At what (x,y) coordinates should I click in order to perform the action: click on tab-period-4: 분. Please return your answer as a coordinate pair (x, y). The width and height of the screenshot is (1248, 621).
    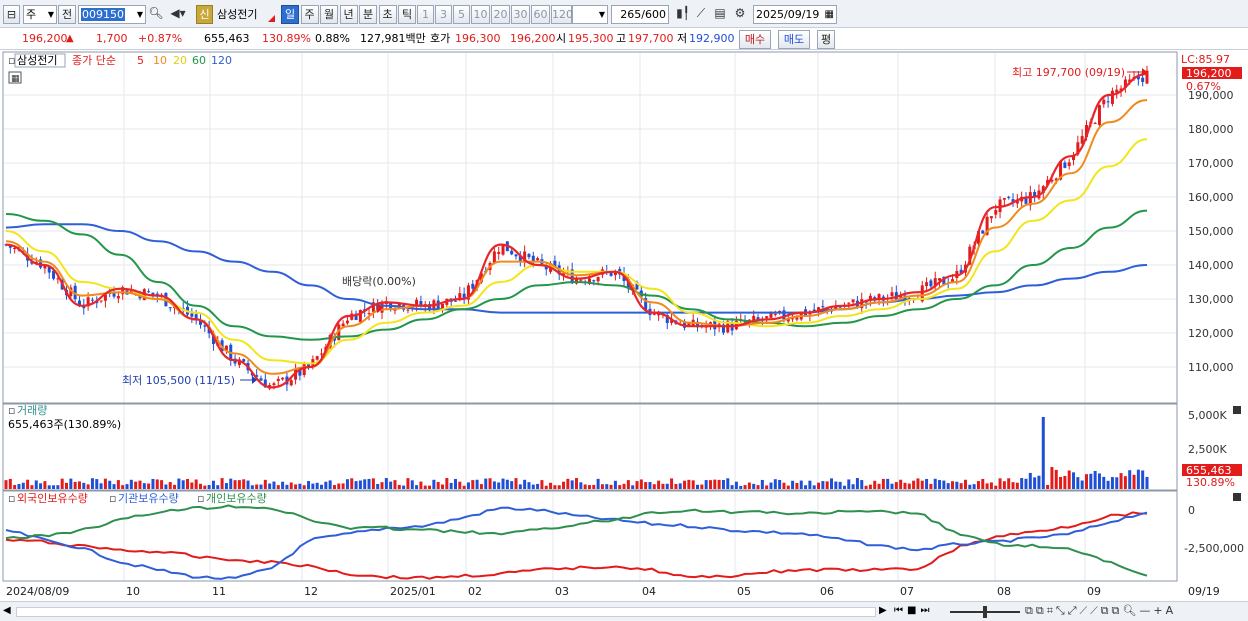
    Looking at the image, I should click on (368, 14).